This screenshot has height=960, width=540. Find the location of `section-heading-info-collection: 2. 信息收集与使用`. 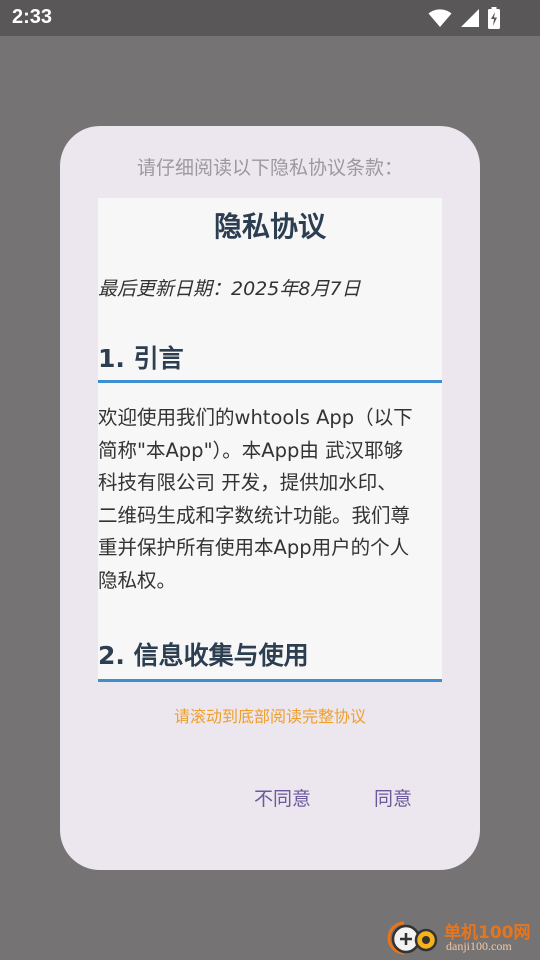

section-heading-info-collection: 2. 信息收集与使用 is located at coordinates (203, 655).